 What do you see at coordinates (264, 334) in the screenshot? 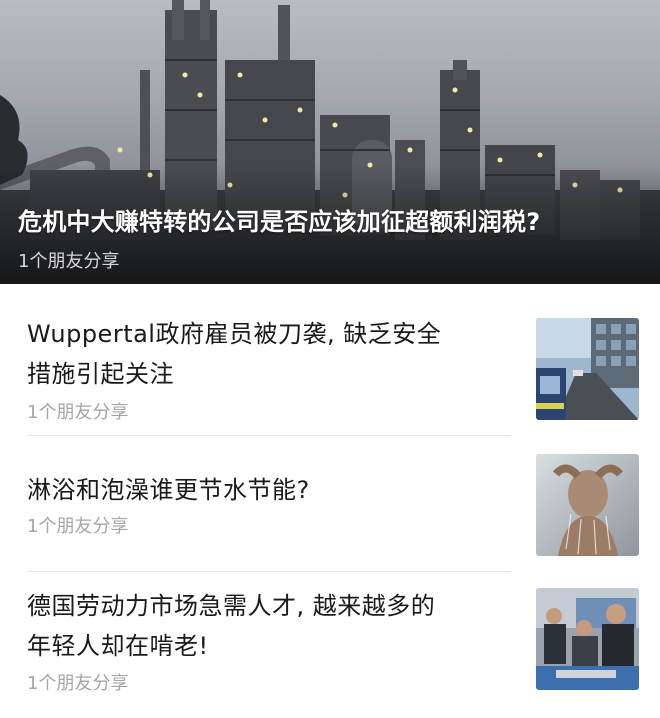
I see `article-title-line: Wuppertal政府雇员被刀袭, 缺乏安全` at bounding box center [264, 334].